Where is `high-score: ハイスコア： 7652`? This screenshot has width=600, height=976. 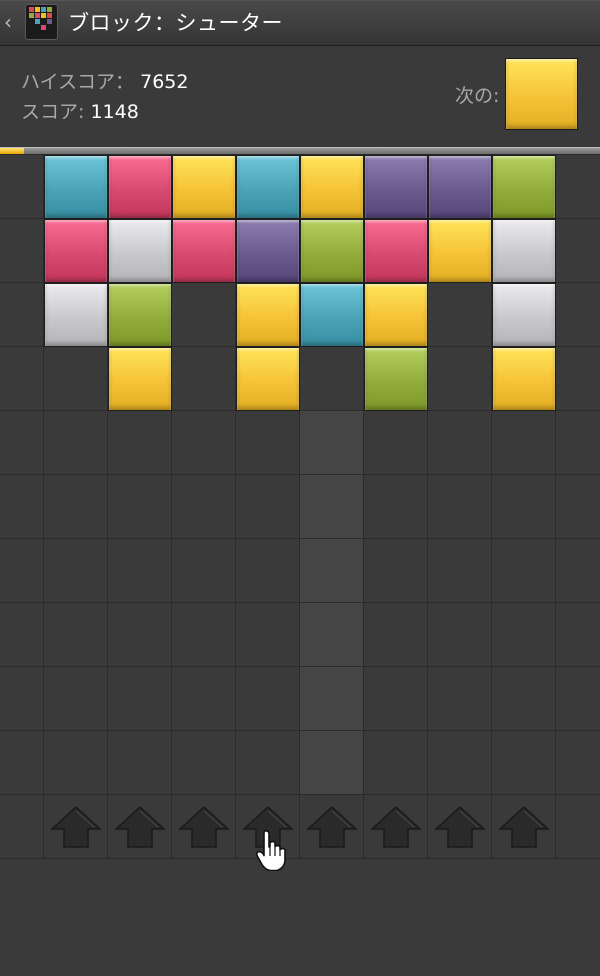 high-score: ハイスコア： 7652 is located at coordinates (104, 82).